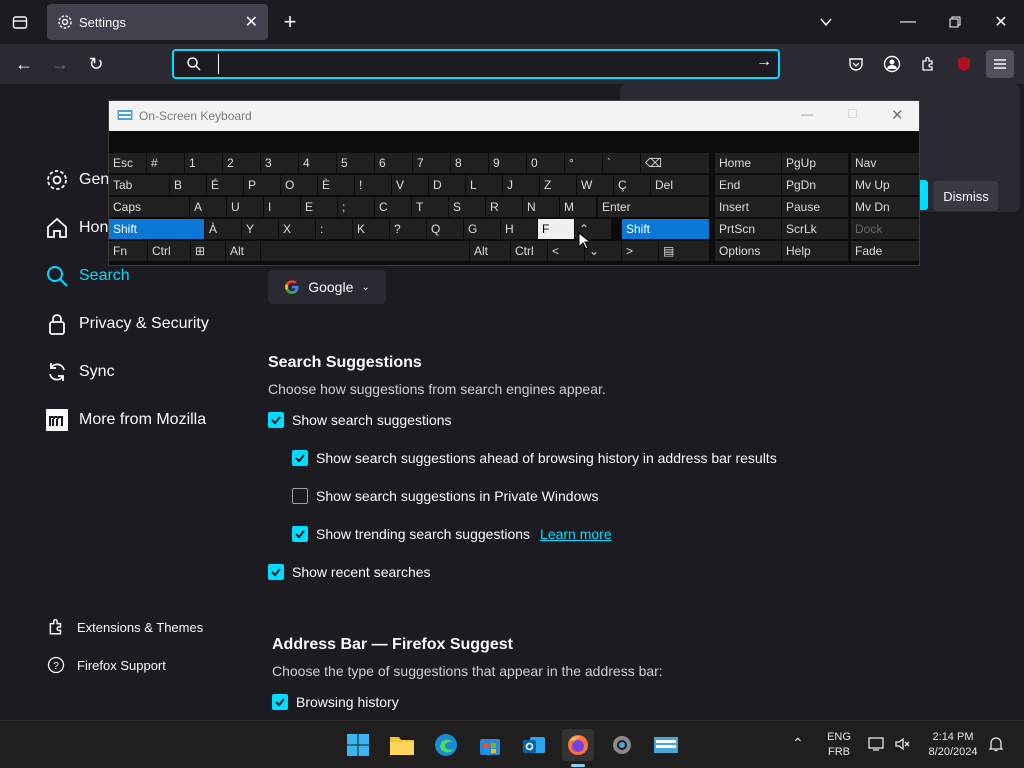 Image resolution: width=1024 pixels, height=768 pixels. I want to click on volume-muted-icon, so click(903, 746).